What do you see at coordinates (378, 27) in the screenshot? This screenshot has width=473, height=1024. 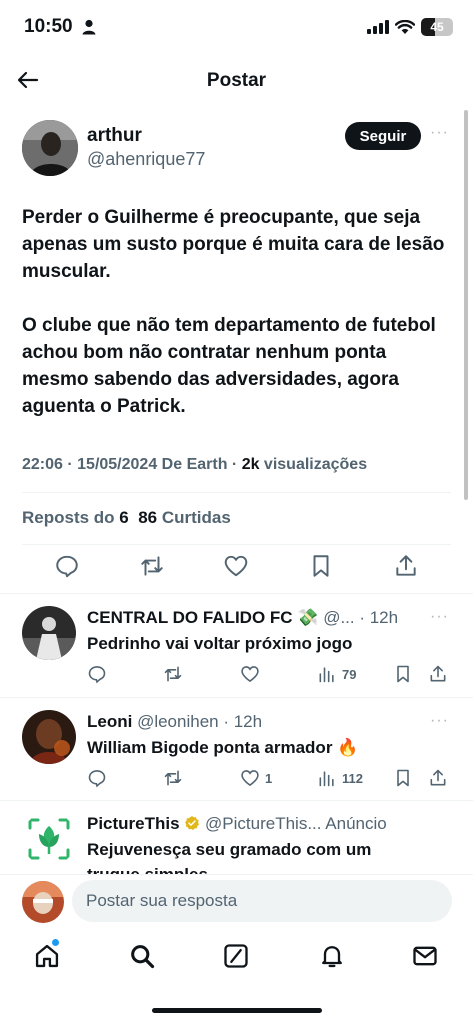 I see `signal-icon` at bounding box center [378, 27].